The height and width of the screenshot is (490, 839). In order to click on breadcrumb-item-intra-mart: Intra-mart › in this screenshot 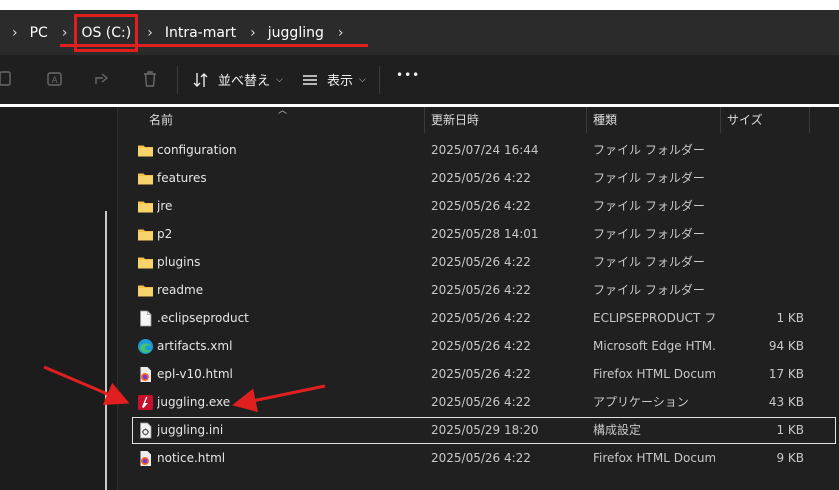, I will do `click(214, 32)`.